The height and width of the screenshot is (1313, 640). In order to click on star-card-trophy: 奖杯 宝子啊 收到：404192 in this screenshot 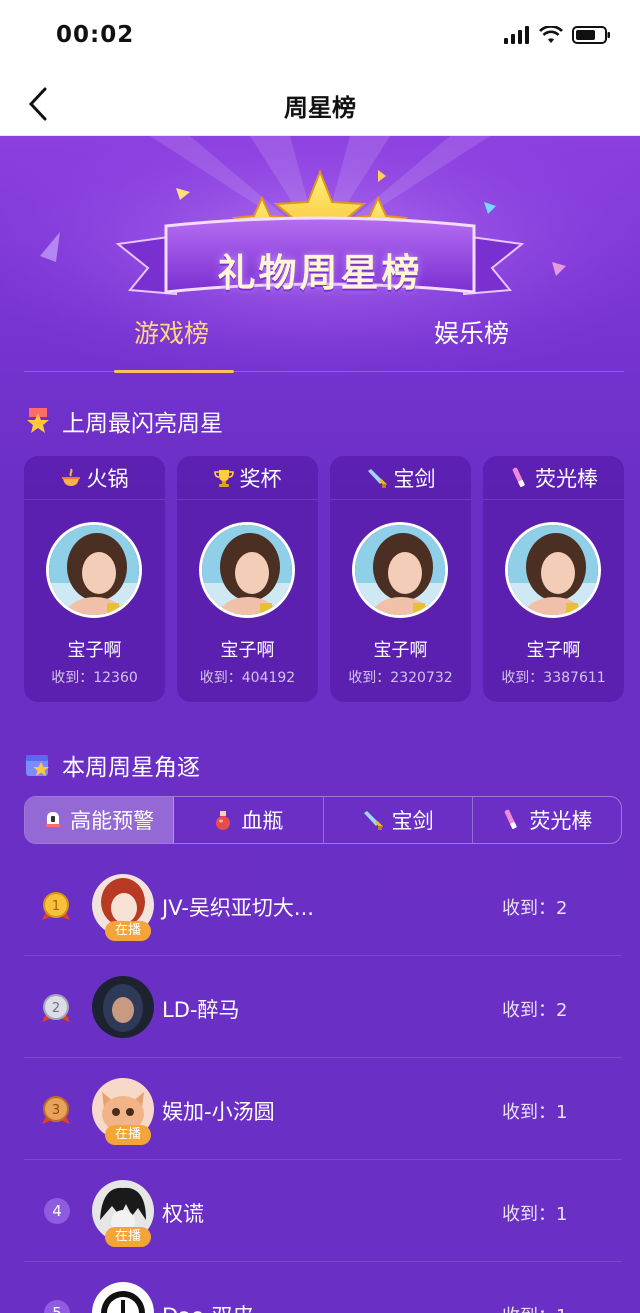, I will do `click(247, 579)`.